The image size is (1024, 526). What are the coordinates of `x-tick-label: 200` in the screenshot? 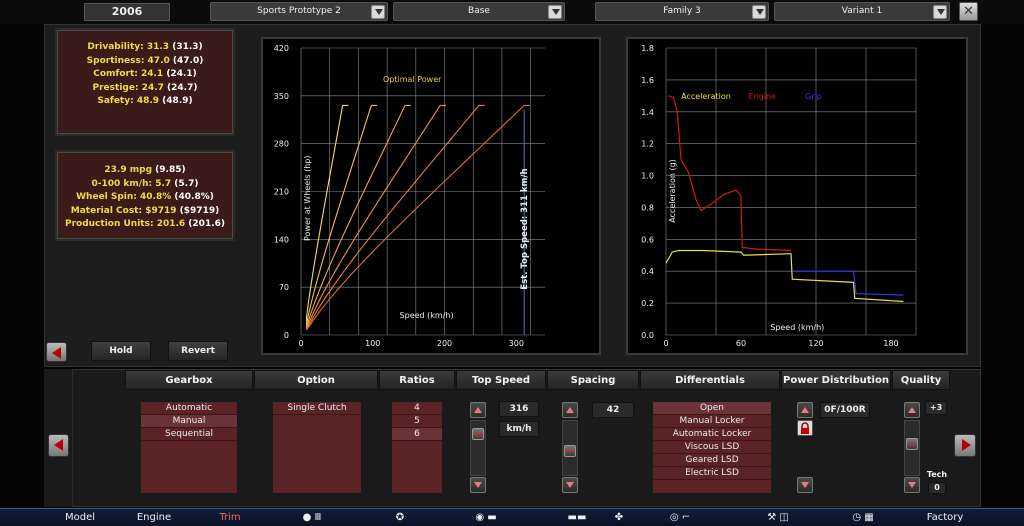 It's located at (444, 343).